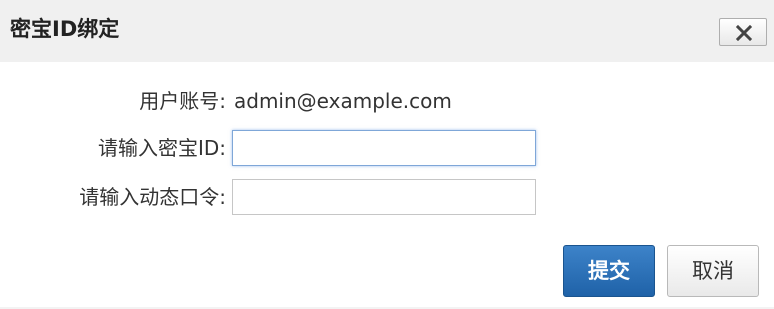 This screenshot has width=774, height=309. What do you see at coordinates (65, 29) in the screenshot?
I see `dialog-title: 密宝ID绑定` at bounding box center [65, 29].